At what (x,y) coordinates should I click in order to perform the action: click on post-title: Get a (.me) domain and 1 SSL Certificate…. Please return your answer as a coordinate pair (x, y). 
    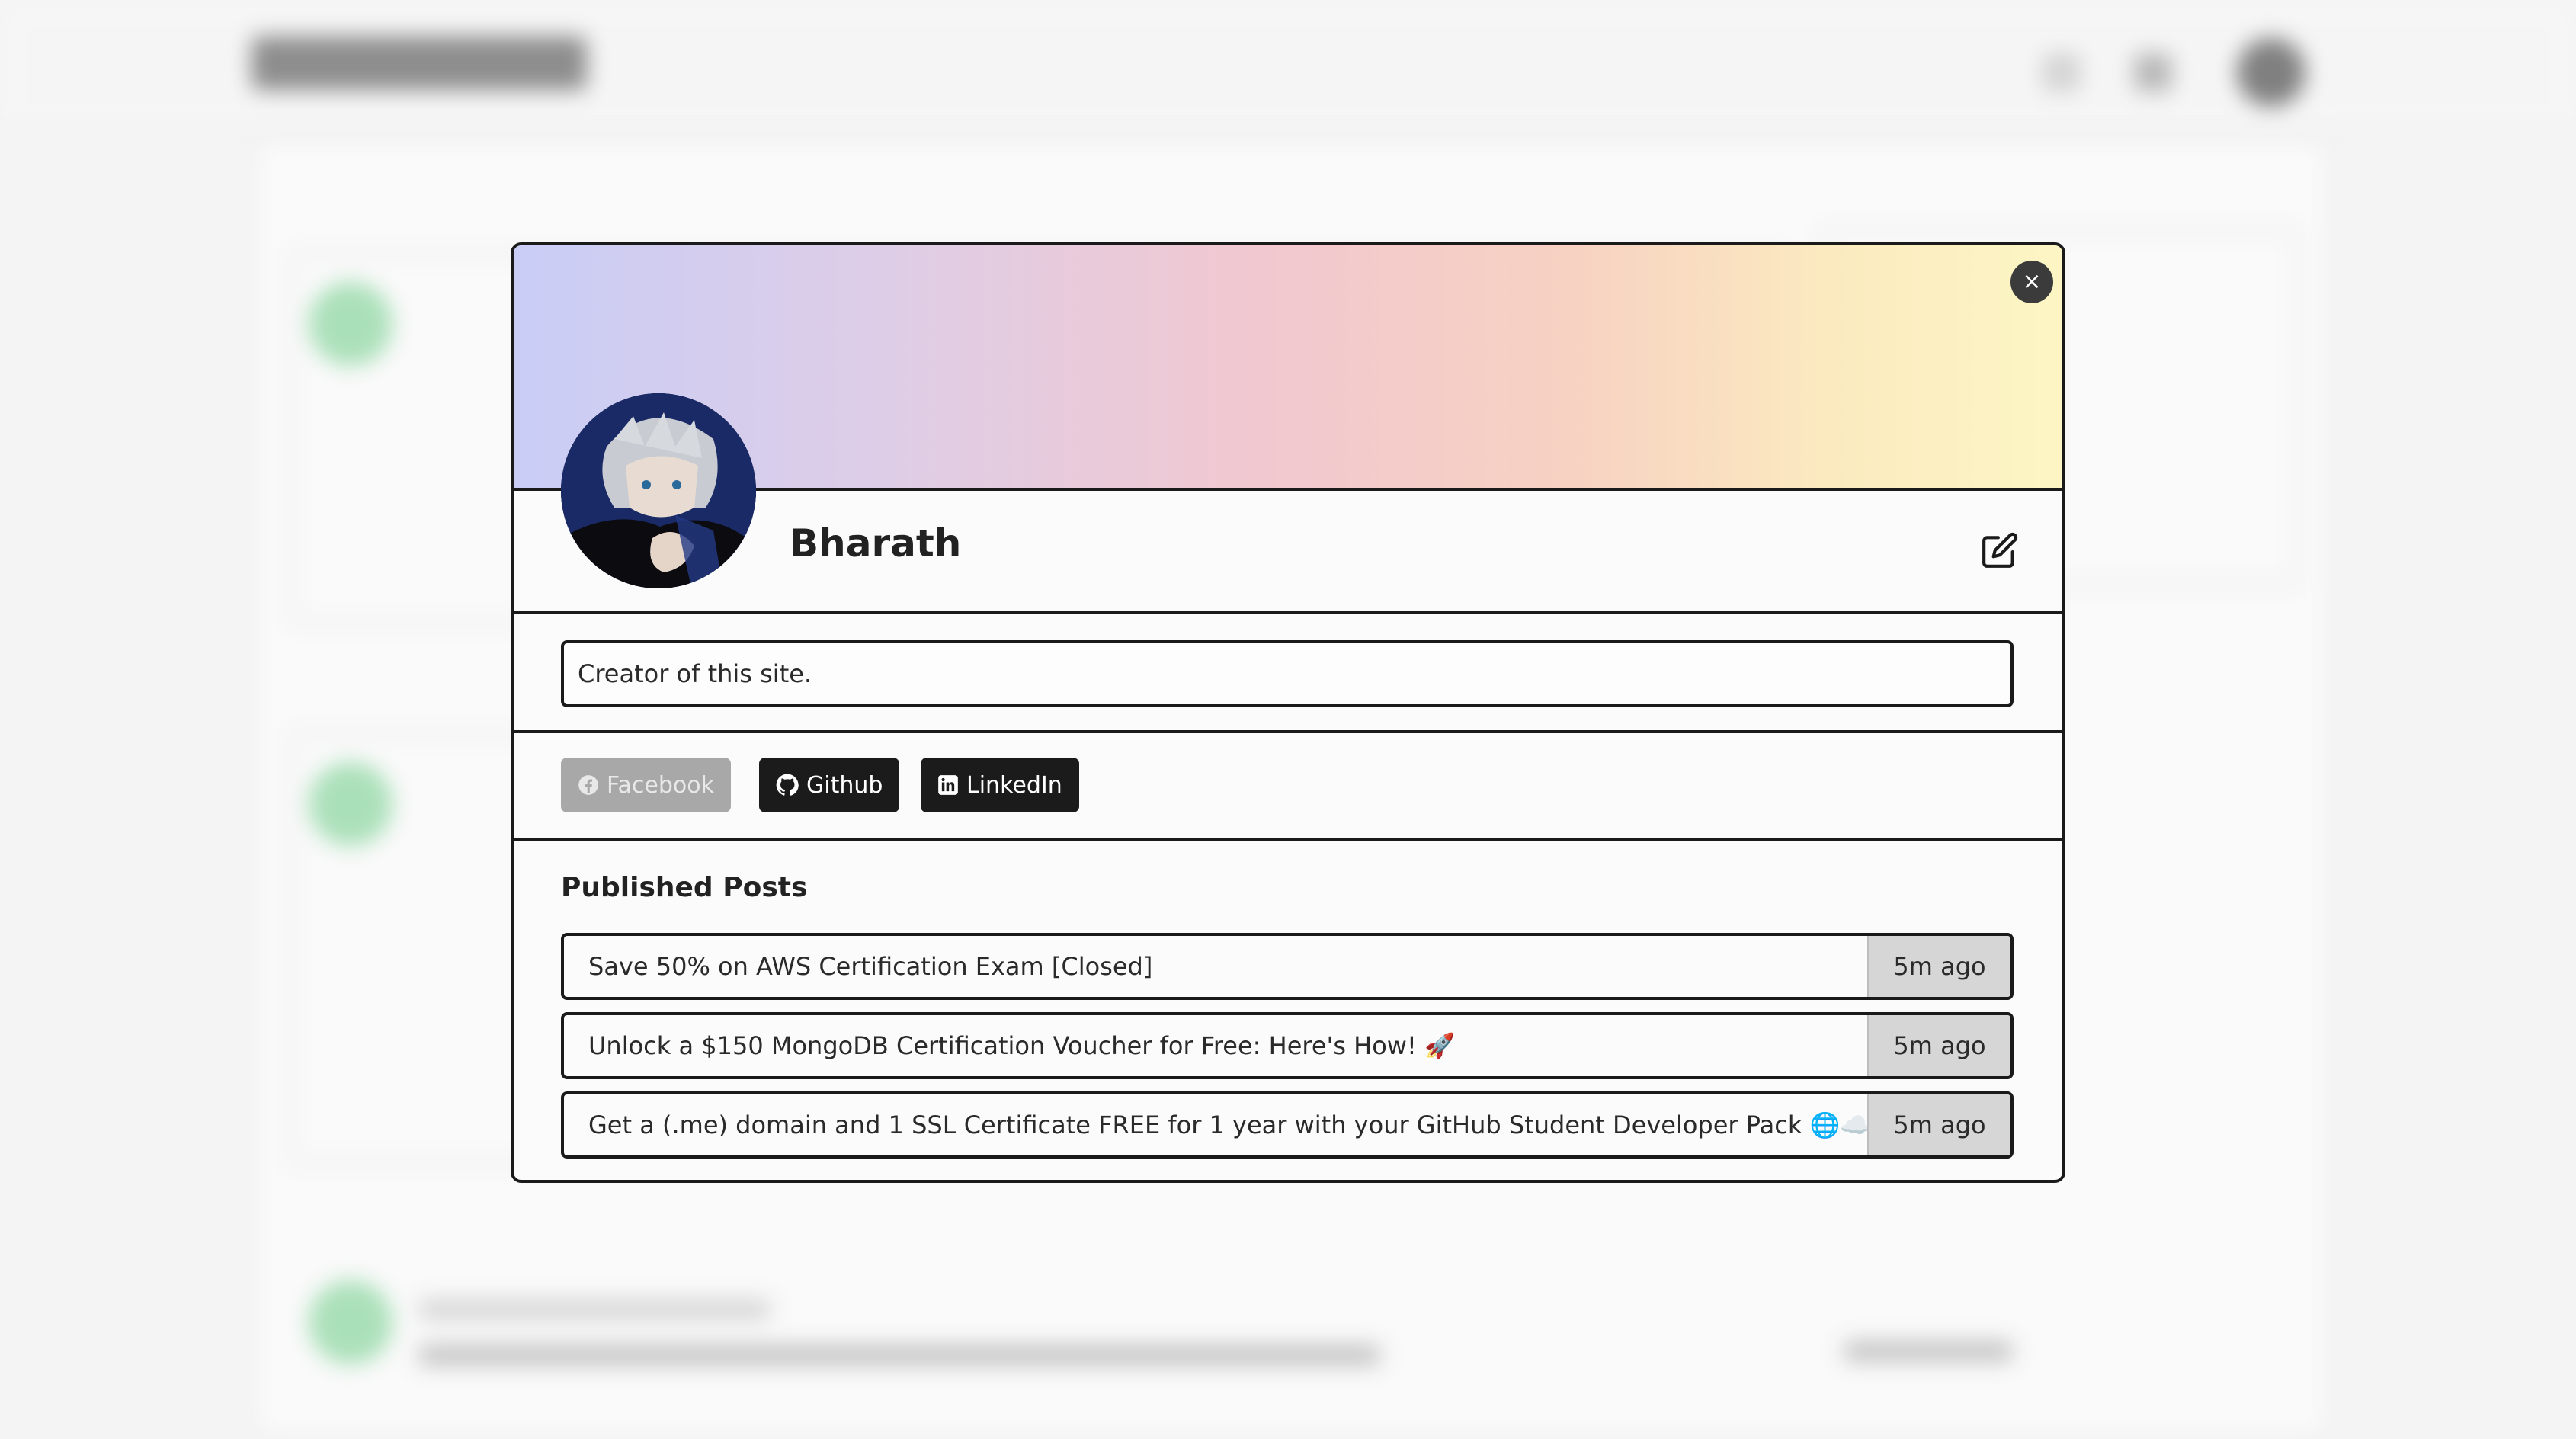
    Looking at the image, I should click on (1227, 1124).